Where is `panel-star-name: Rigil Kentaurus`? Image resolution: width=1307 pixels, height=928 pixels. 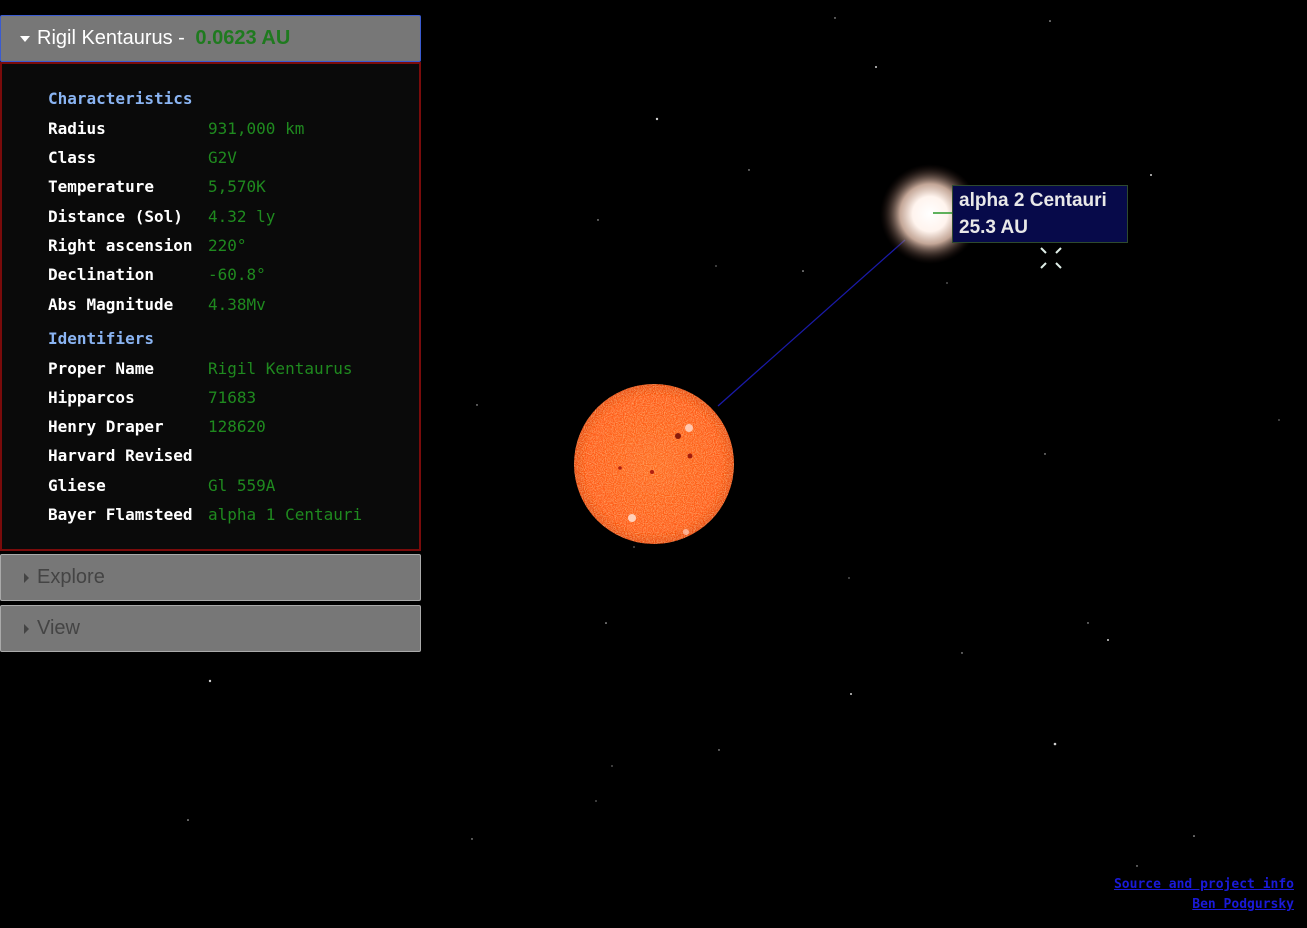 panel-star-name: Rigil Kentaurus is located at coordinates (105, 38).